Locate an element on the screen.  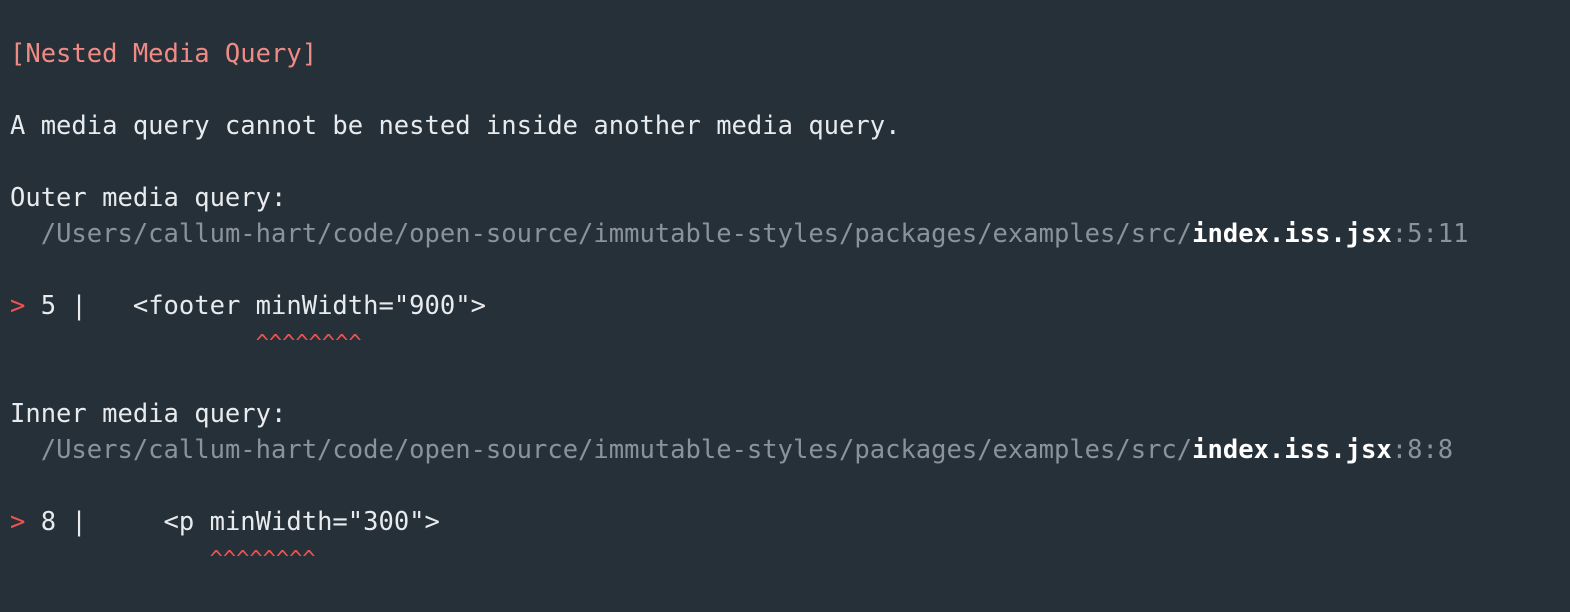
inner-caret-line: ^^^^^^^^ is located at coordinates (163, 558).